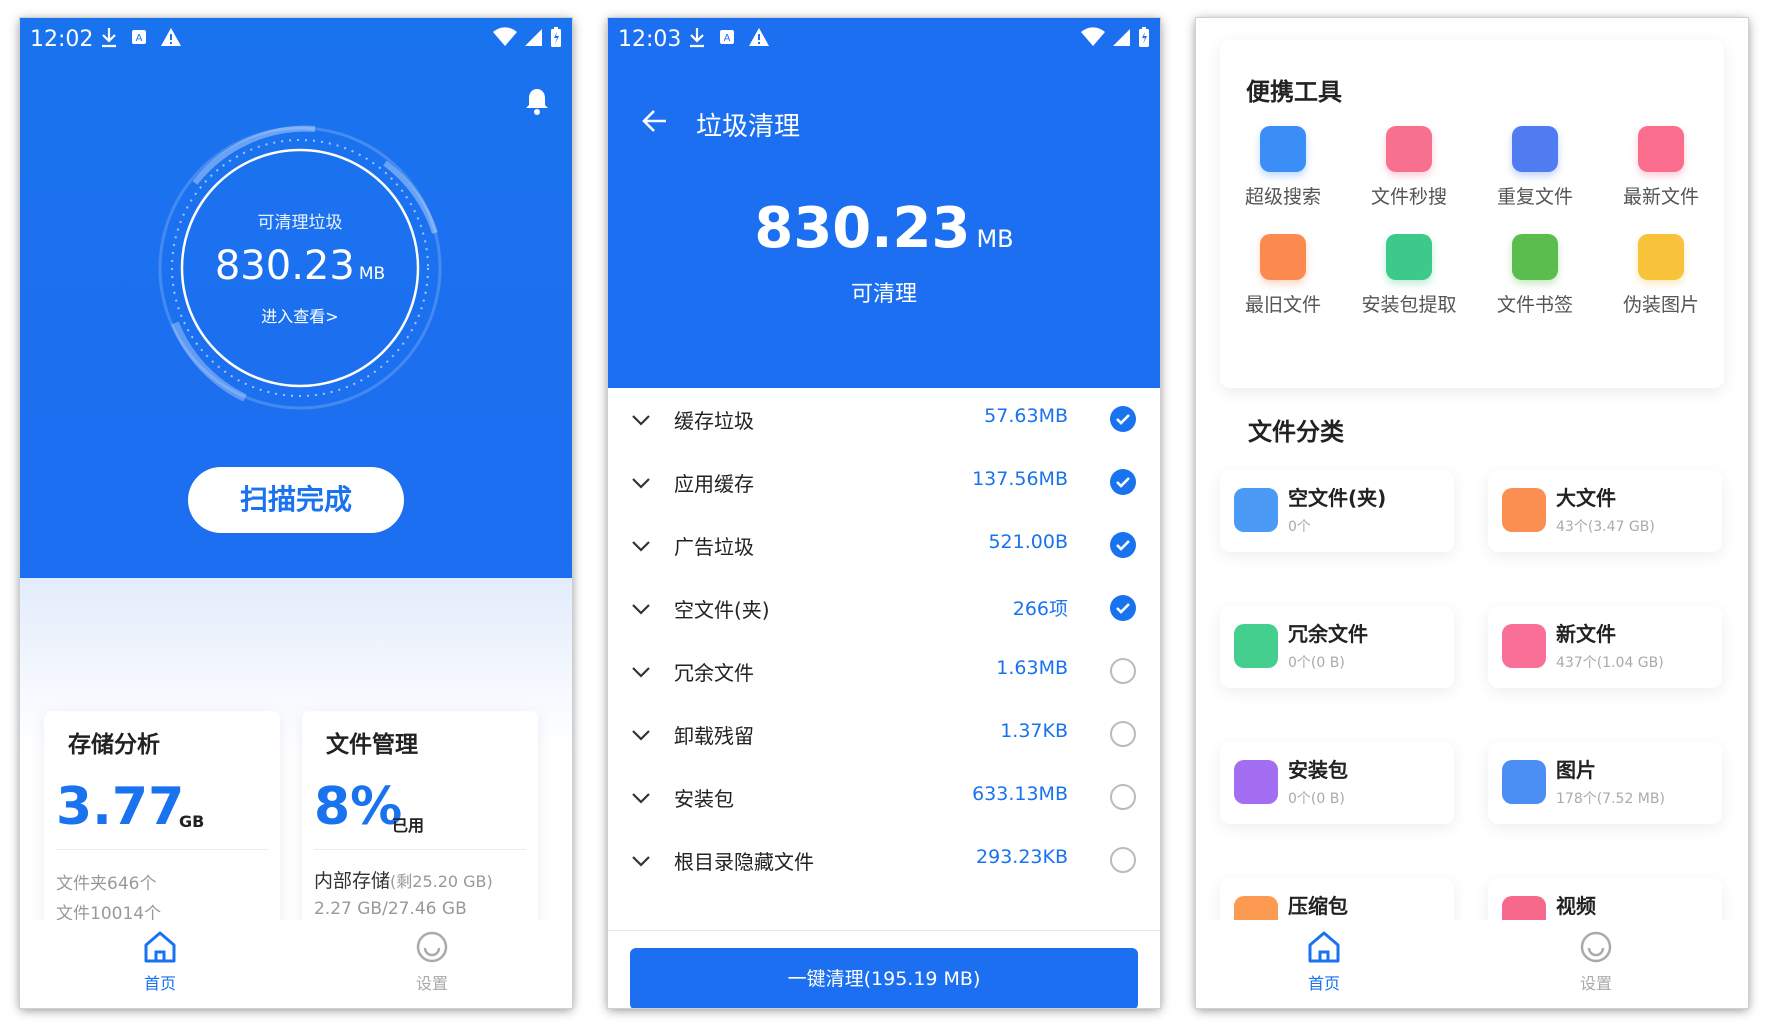  What do you see at coordinates (744, 862) in the screenshot?
I see `junk-row-label: 根目录隐藏文件` at bounding box center [744, 862].